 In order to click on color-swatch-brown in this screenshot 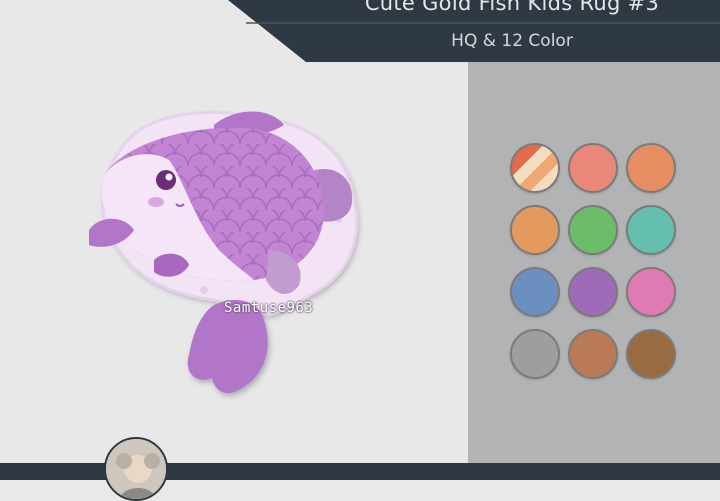, I will do `click(651, 354)`.